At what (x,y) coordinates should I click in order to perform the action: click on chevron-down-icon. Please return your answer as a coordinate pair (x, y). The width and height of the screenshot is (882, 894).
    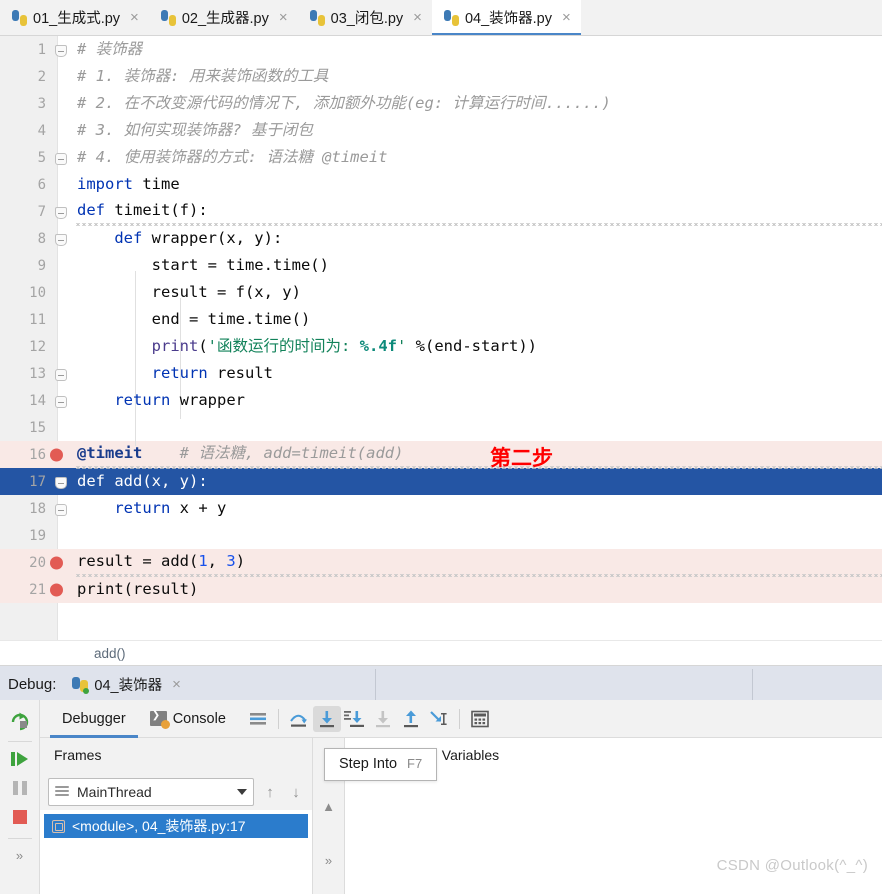
    Looking at the image, I should click on (242, 792).